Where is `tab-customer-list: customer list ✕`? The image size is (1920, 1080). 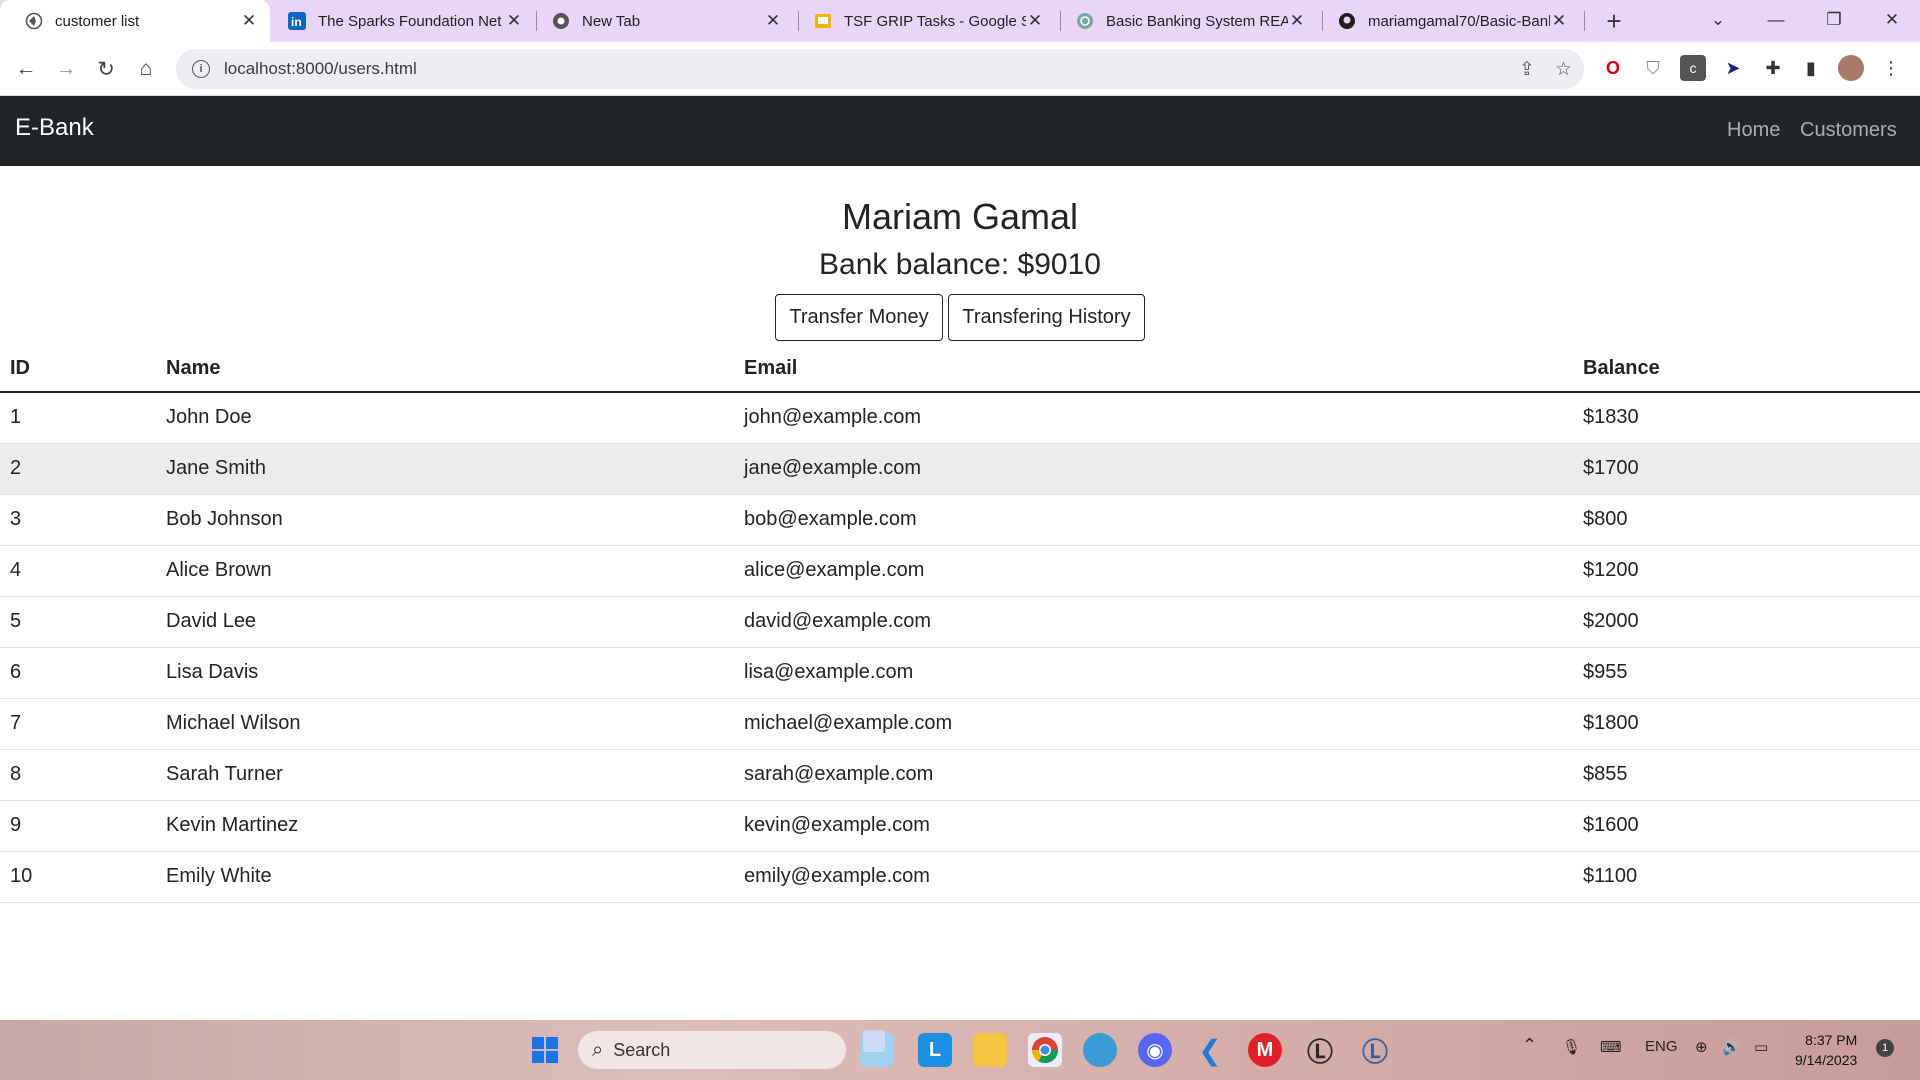 tab-customer-list: customer list ✕ is located at coordinates (135, 21).